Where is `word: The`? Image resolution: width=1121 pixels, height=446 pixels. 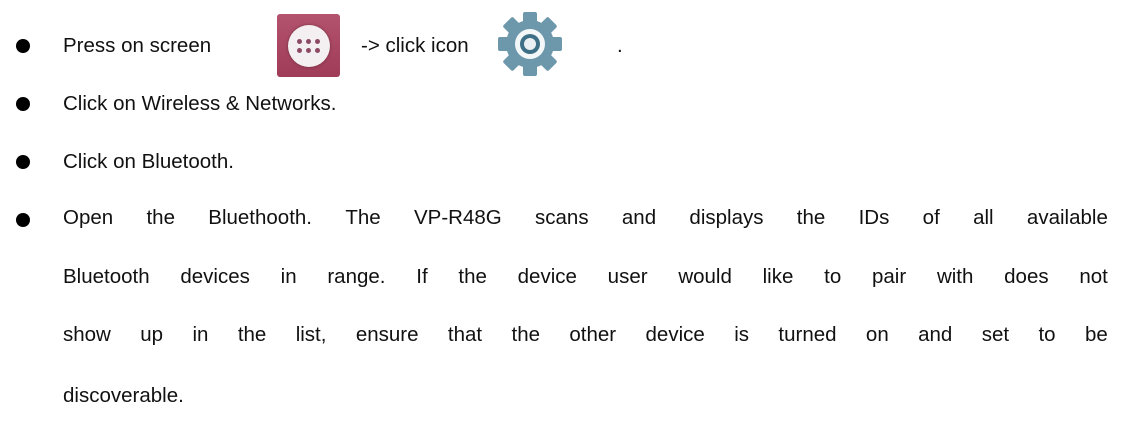
word: The is located at coordinates (363, 217).